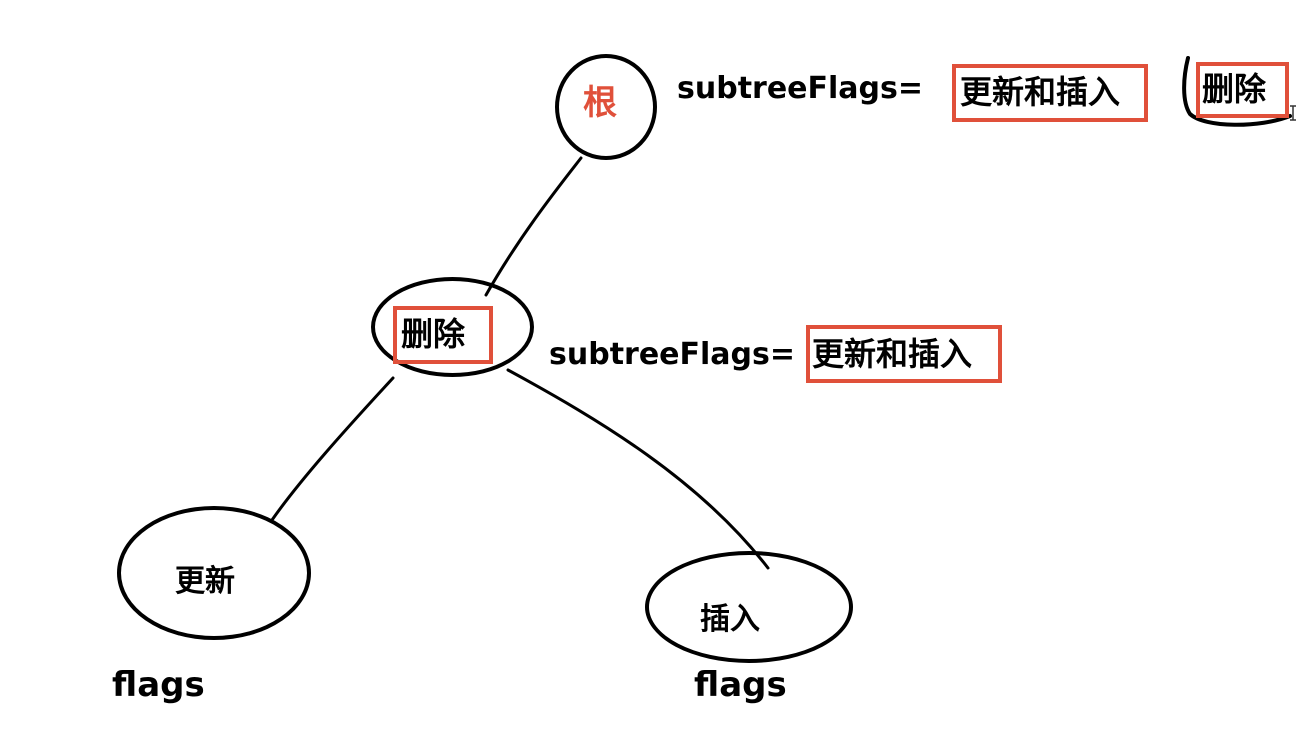 This screenshot has width=1308, height=734. Describe the element at coordinates (730, 619) in the screenshot. I see `right-leaf-label: 插入` at that location.